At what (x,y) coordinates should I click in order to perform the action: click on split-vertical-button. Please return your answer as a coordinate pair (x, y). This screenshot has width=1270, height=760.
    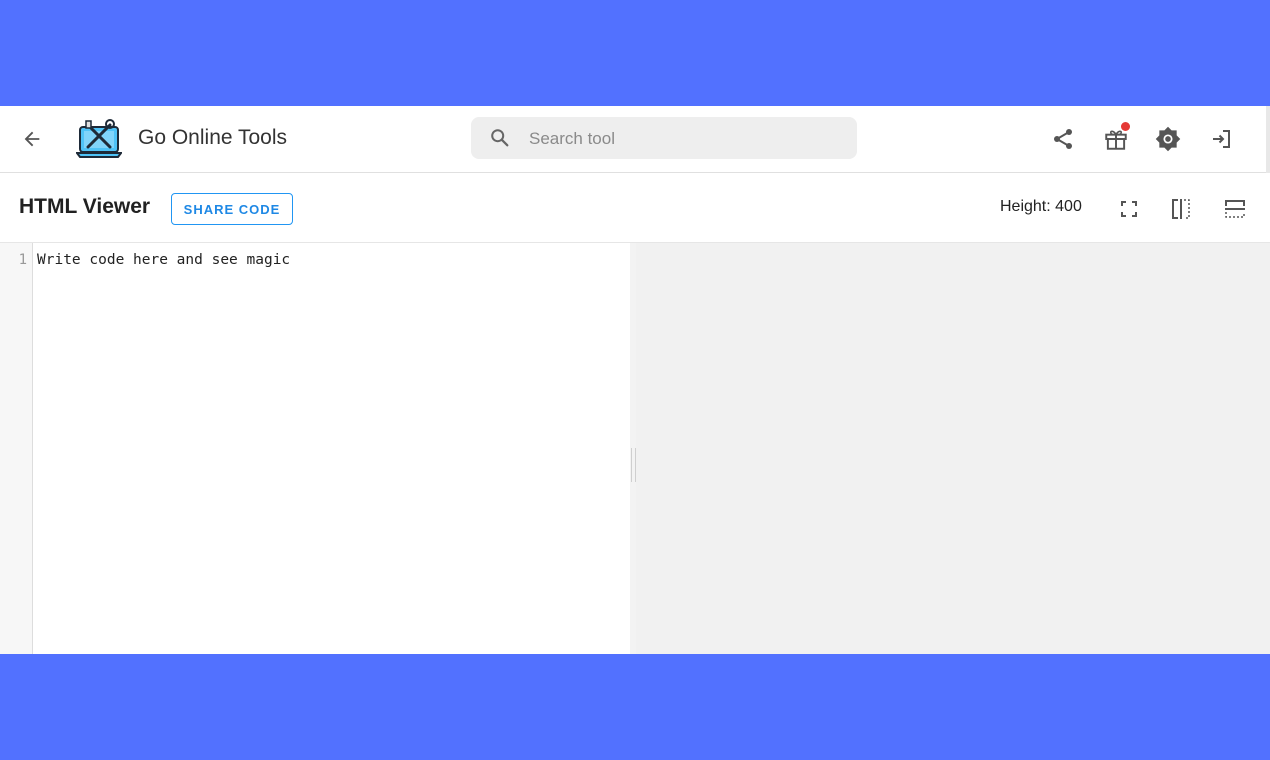
    Looking at the image, I should click on (1181, 209).